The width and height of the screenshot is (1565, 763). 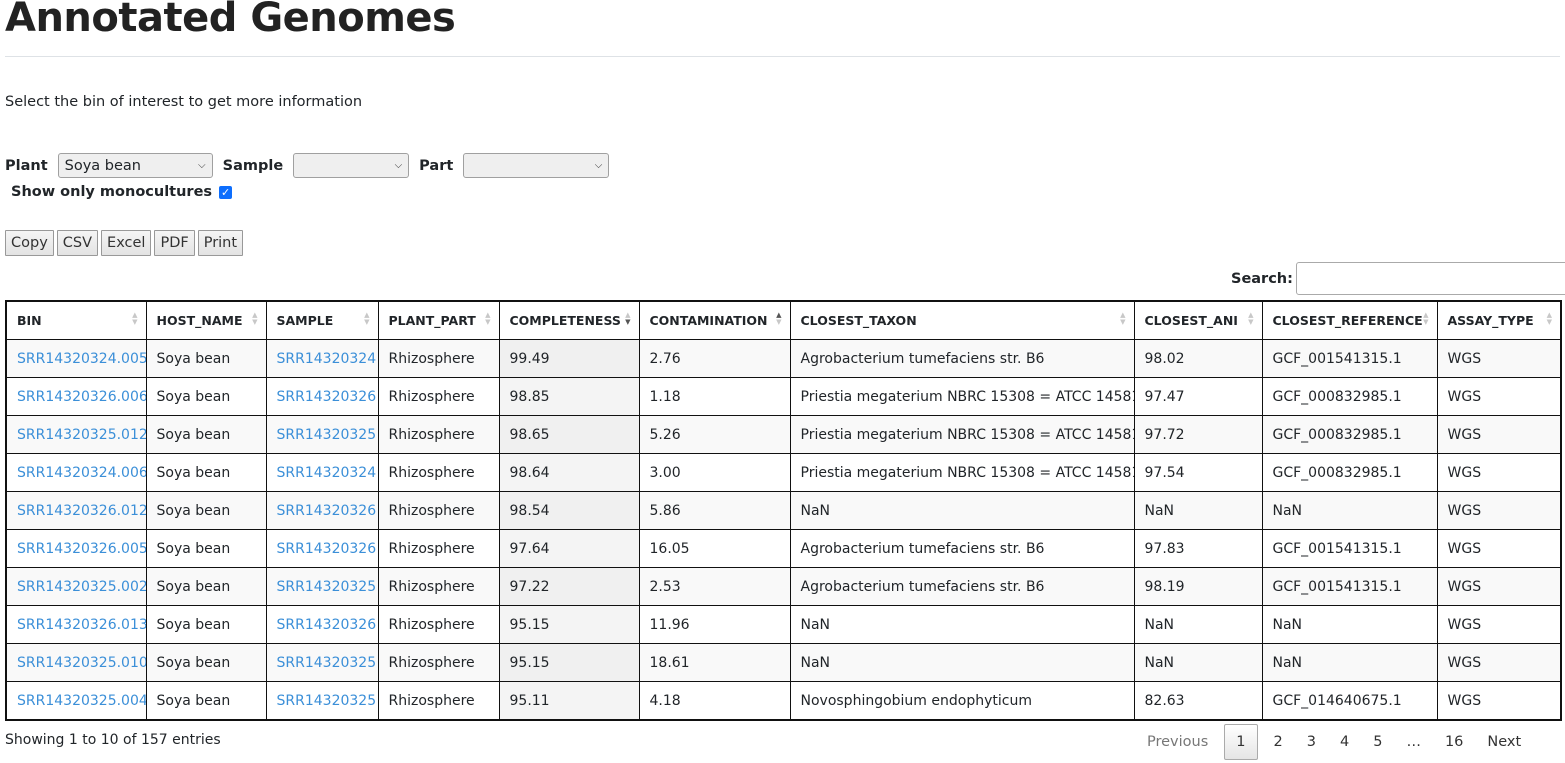 I want to click on column-header-closest-reference: CLOSEST_REFERENCE ▲ ▼, so click(x=1349, y=320).